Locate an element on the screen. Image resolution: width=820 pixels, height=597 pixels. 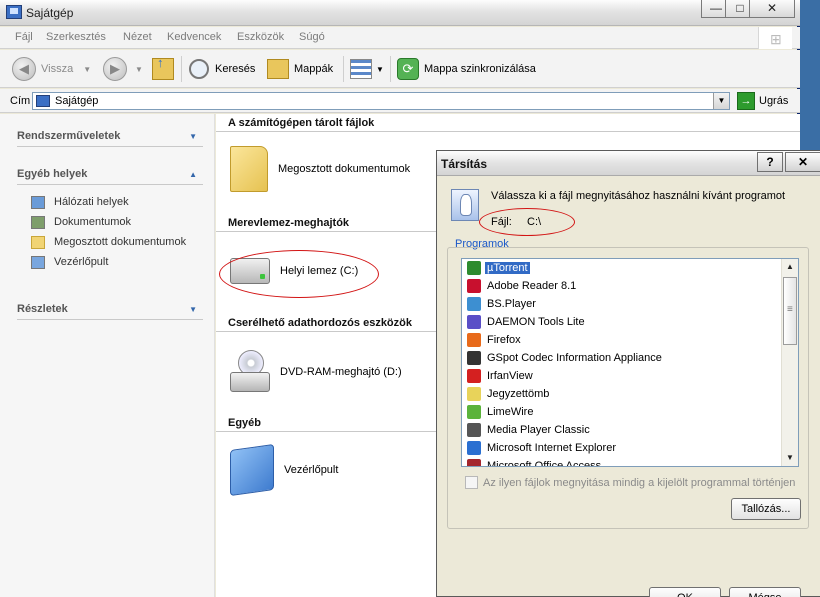
program-name: Adobe Reader 8.1 is located at coordinates (532, 286).